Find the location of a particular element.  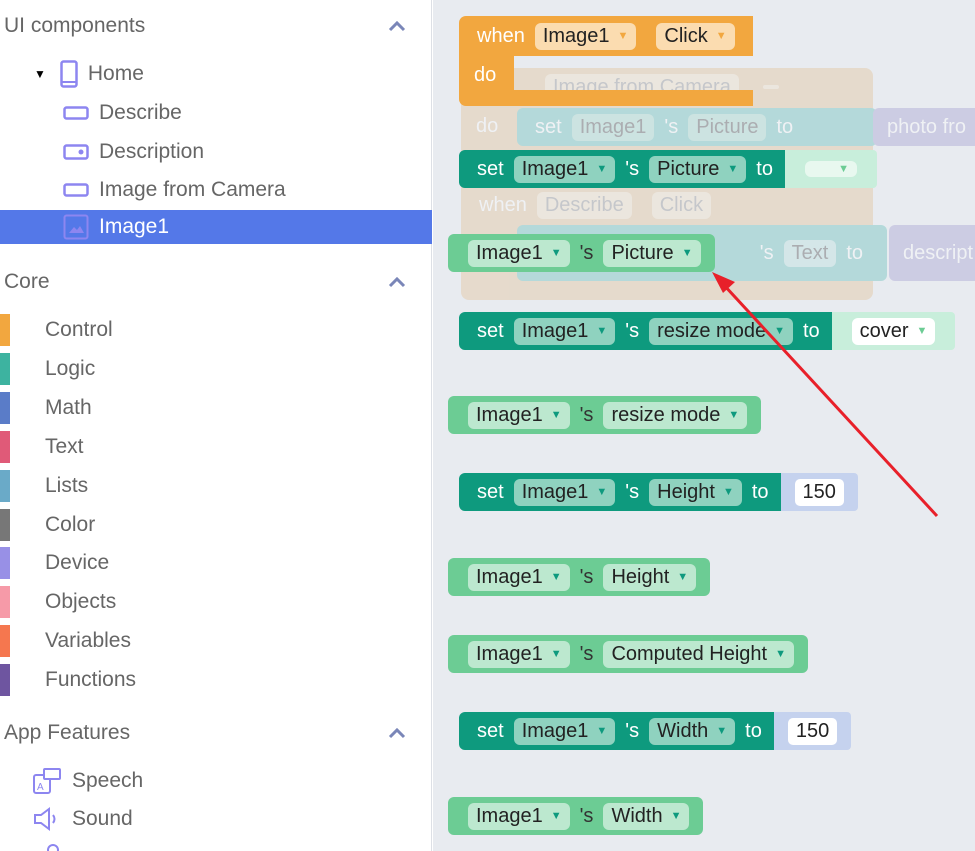

category-math: Math is located at coordinates (210, 408).